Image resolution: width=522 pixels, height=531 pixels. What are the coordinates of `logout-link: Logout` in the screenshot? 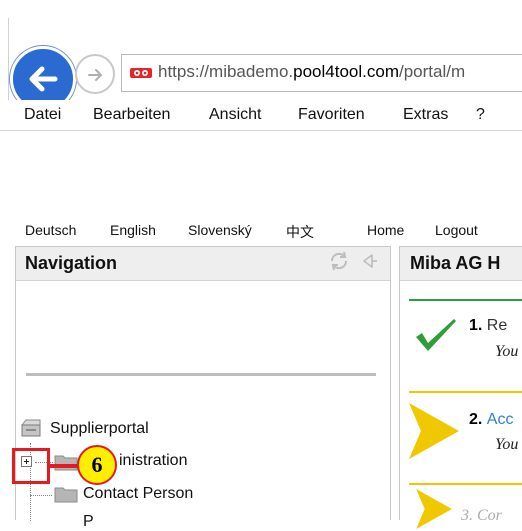 It's located at (456, 230).